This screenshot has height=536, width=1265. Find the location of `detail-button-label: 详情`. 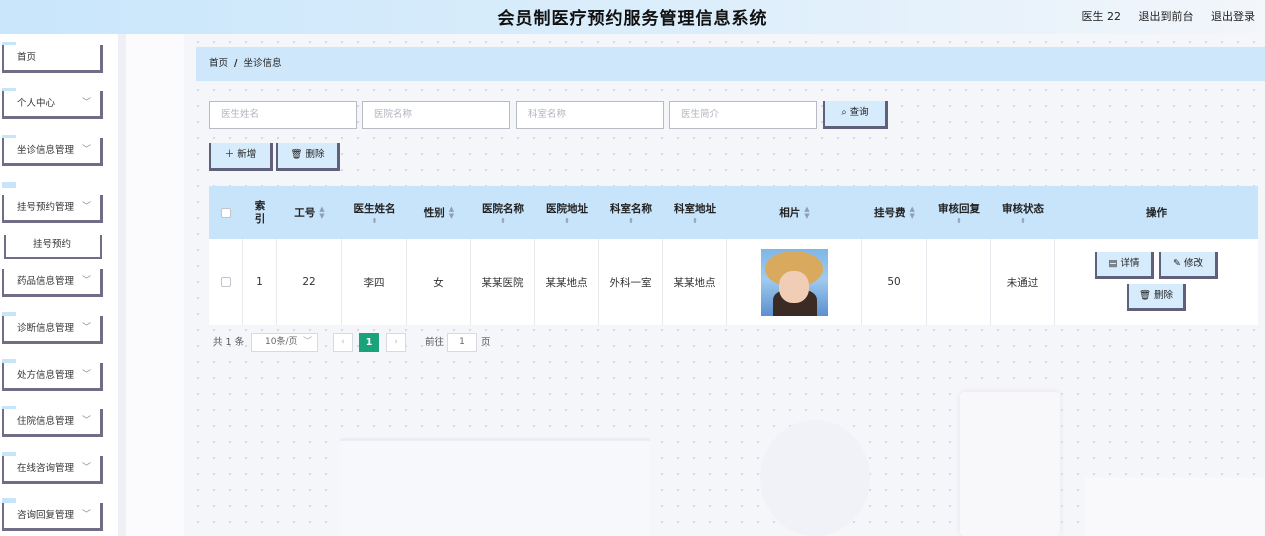

detail-button-label: 详情 is located at coordinates (1130, 263).